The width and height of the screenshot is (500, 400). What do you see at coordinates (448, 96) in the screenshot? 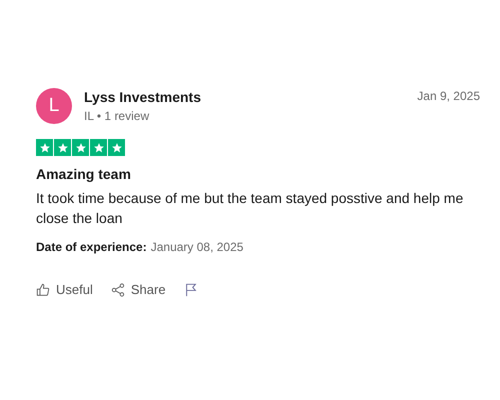
I see `review-date: Jan 9, 2025` at bounding box center [448, 96].